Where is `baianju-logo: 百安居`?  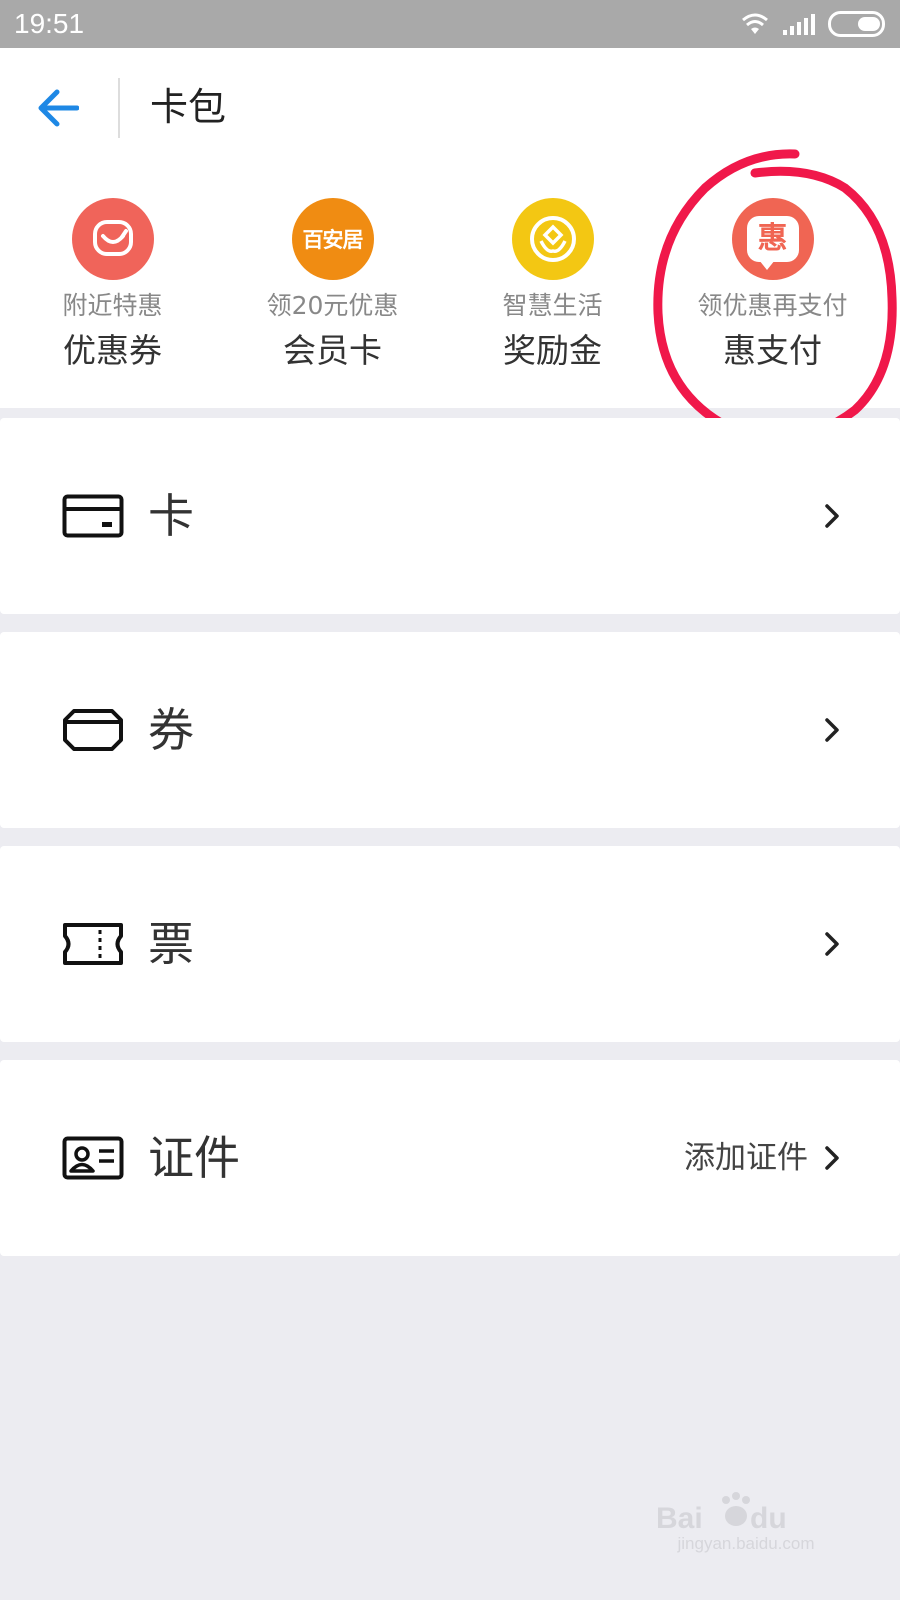 baianju-logo: 百安居 is located at coordinates (332, 239).